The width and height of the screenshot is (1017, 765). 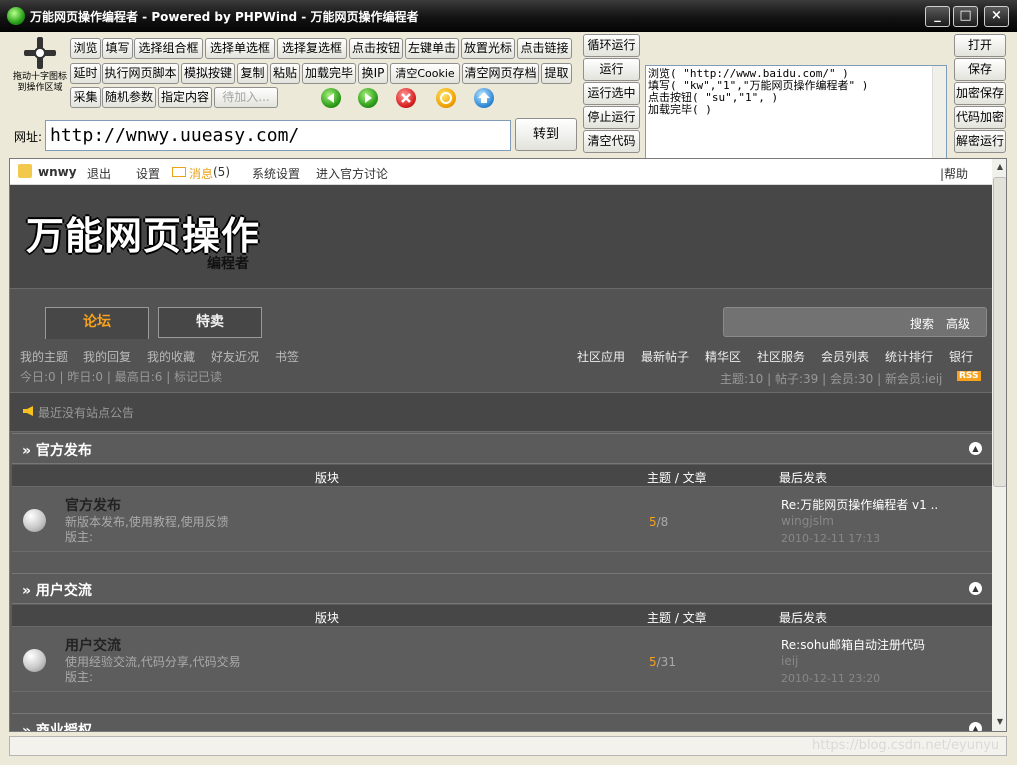 What do you see at coordinates (129, 97) in the screenshot?
I see `random-params-button: 随机参数` at bounding box center [129, 97].